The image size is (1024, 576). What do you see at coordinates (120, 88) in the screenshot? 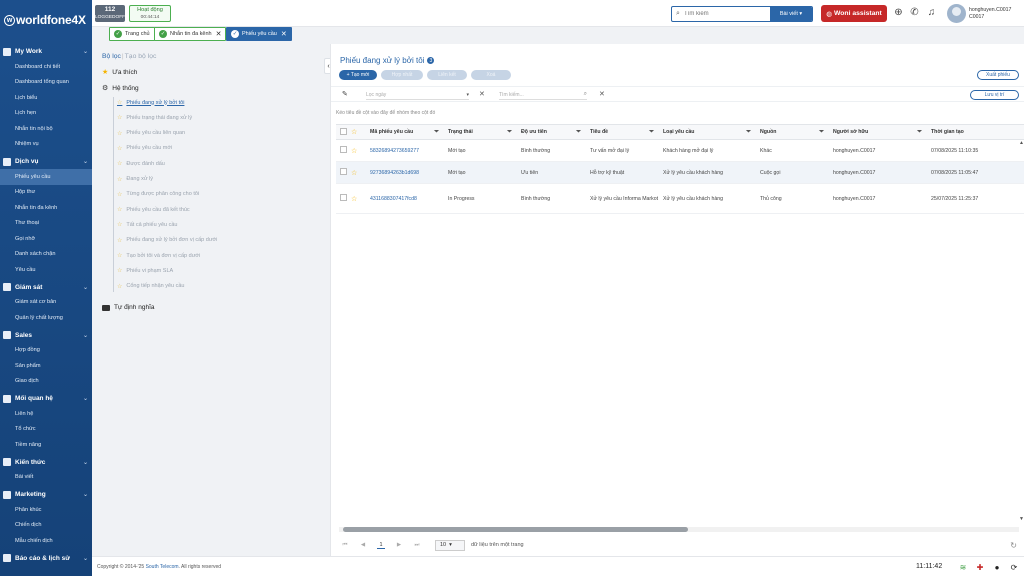
I see `system-group: ⚙ Hệ thống` at bounding box center [120, 88].